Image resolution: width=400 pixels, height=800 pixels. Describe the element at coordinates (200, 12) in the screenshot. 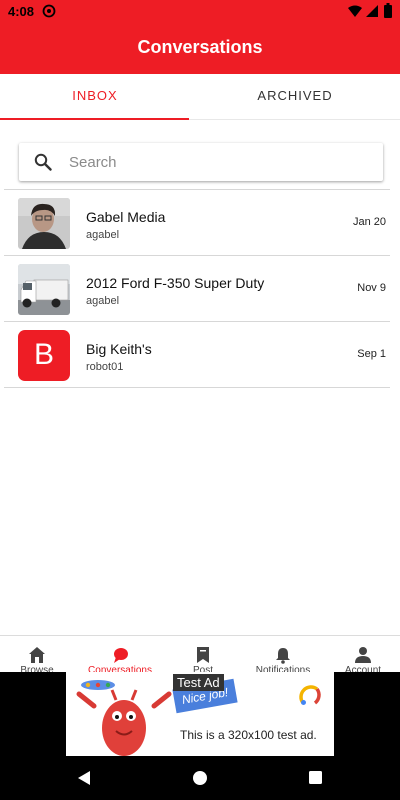

I see `status-bar: 4:08` at that location.